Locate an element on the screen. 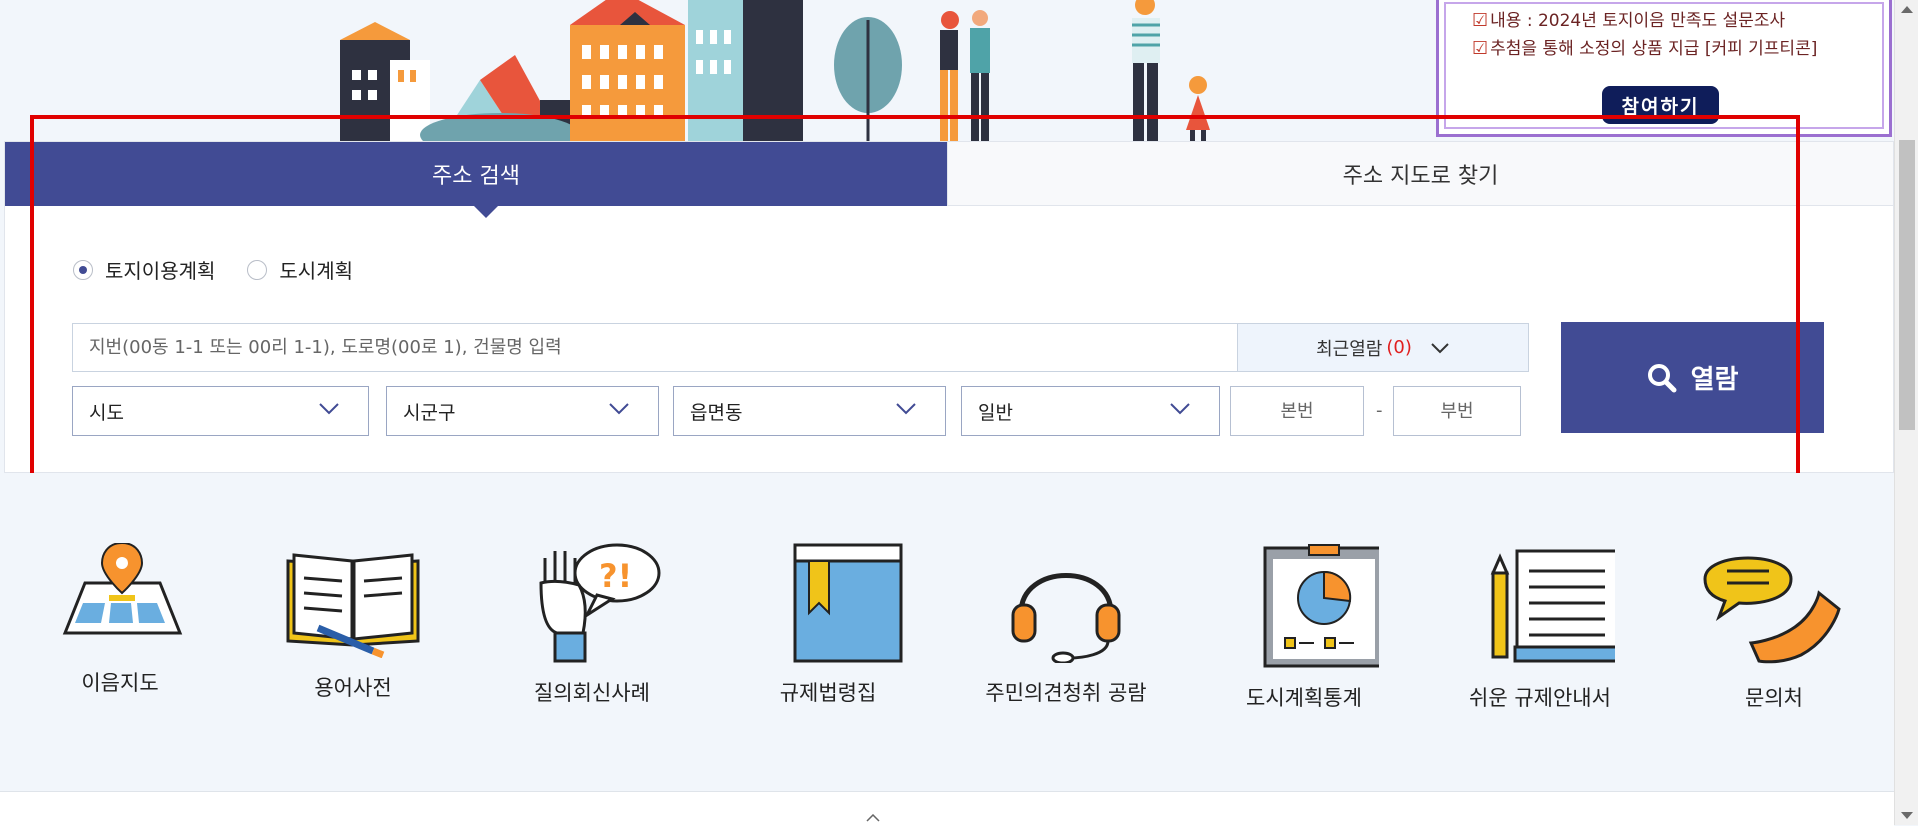 Image resolution: width=1918 pixels, height=826 pixels. survey-content-line: ☑ 내용 : 2024년 토지이음 만족도 설문조사 is located at coordinates (1629, 20).